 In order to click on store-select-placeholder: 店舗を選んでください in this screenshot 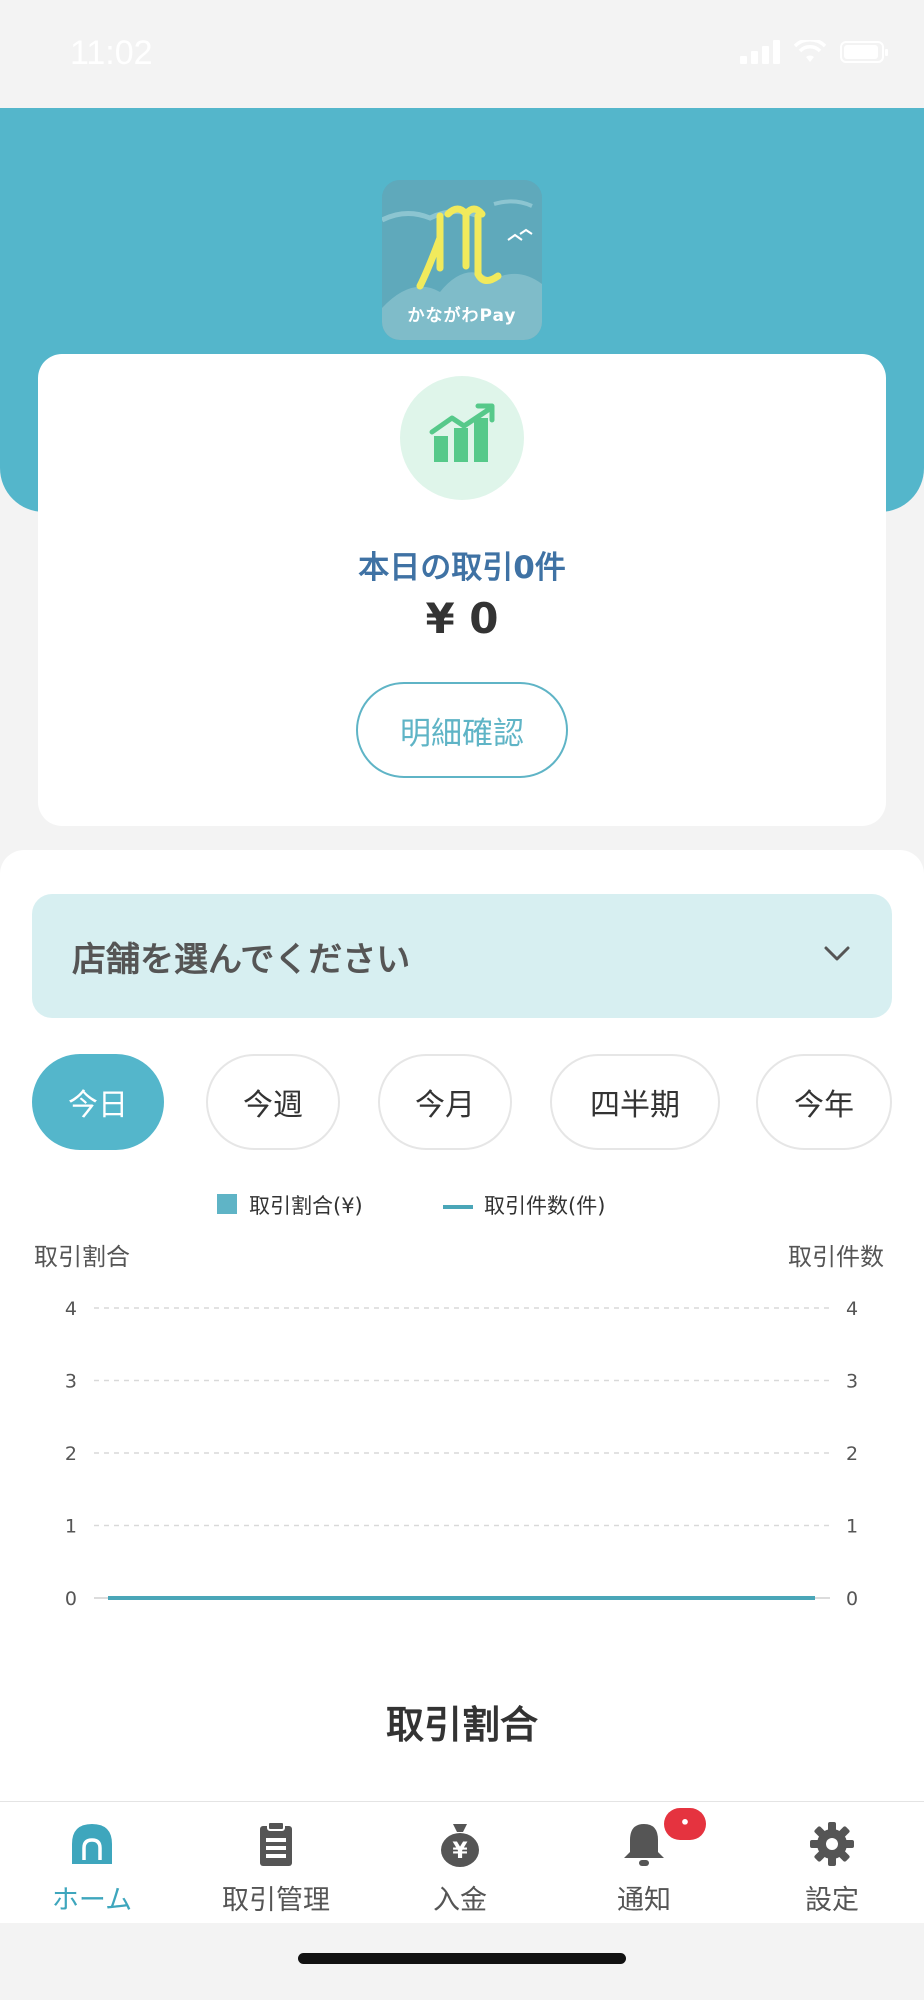, I will do `click(241, 960)`.